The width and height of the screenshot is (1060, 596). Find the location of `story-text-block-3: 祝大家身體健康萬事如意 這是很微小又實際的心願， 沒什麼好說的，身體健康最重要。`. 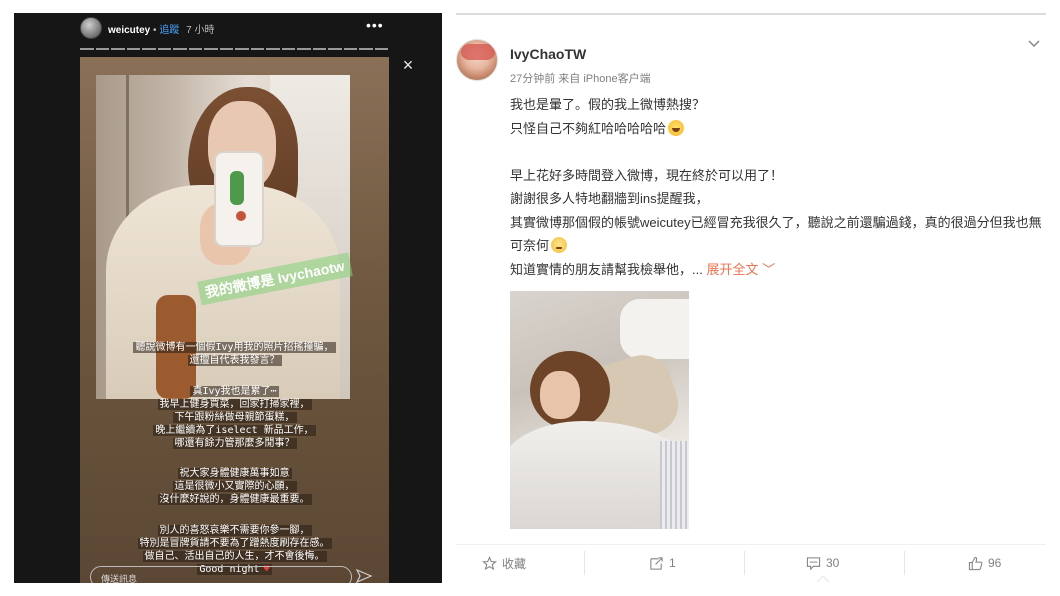

story-text-block-3: 祝大家身體健康萬事如意 這是很微小又實際的心願， 沒什麼好說的，身體健康最重要。 is located at coordinates (234, 486).